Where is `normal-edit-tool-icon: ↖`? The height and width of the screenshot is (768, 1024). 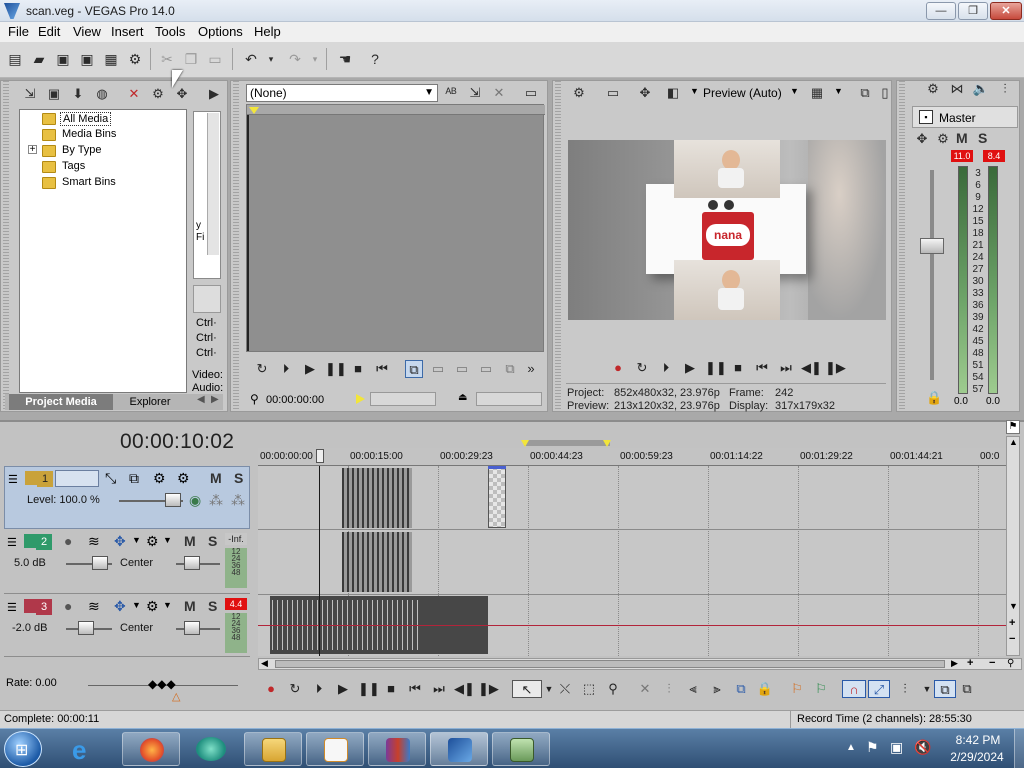
normal-edit-tool-icon: ↖ is located at coordinates (527, 689).